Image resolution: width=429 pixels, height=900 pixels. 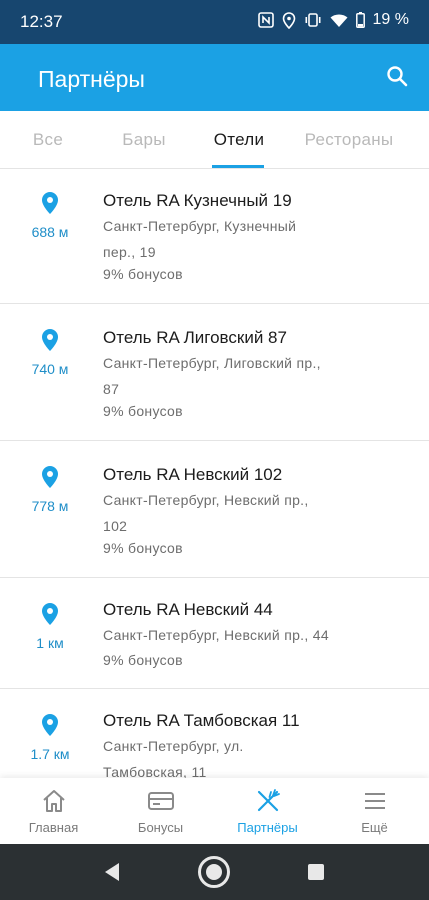 What do you see at coordinates (349, 140) in the screenshot?
I see `tab-restaurants: Рестораны` at bounding box center [349, 140].